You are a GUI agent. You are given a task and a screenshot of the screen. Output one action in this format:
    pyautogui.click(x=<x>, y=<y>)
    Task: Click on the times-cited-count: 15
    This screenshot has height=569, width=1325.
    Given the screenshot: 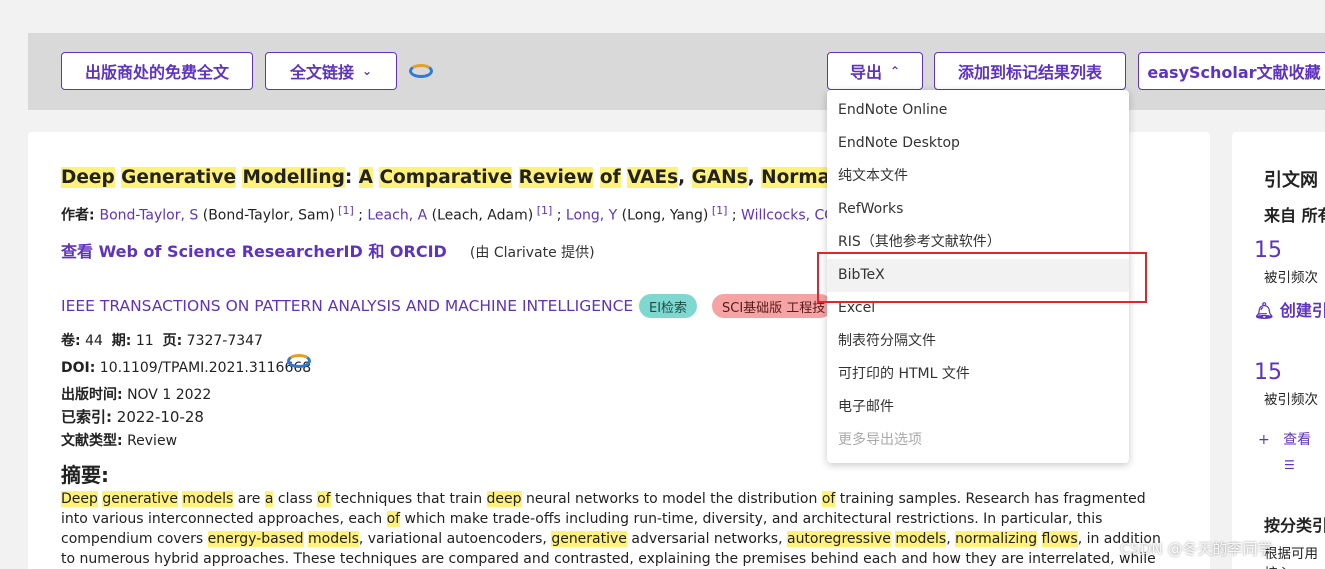 What is the action you would take?
    pyautogui.click(x=1268, y=250)
    